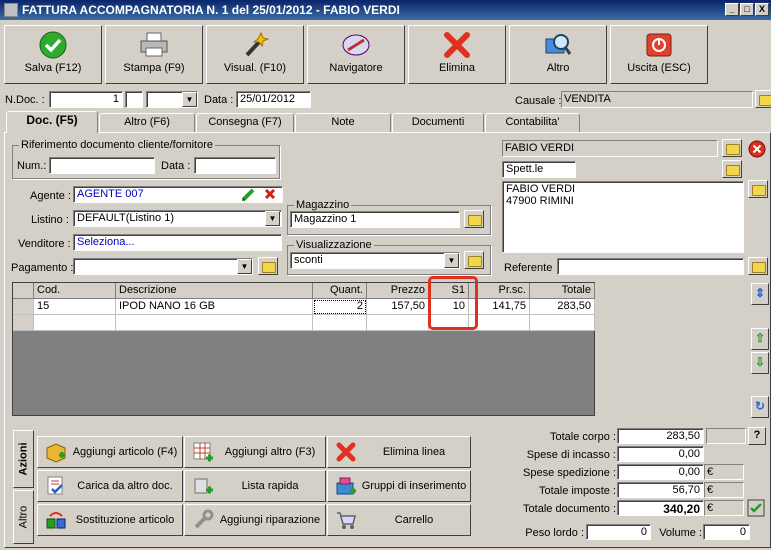 Image resolution: width=771 pixels, height=550 pixels. Describe the element at coordinates (762, 9) in the screenshot. I see `close-window-button: X` at that location.